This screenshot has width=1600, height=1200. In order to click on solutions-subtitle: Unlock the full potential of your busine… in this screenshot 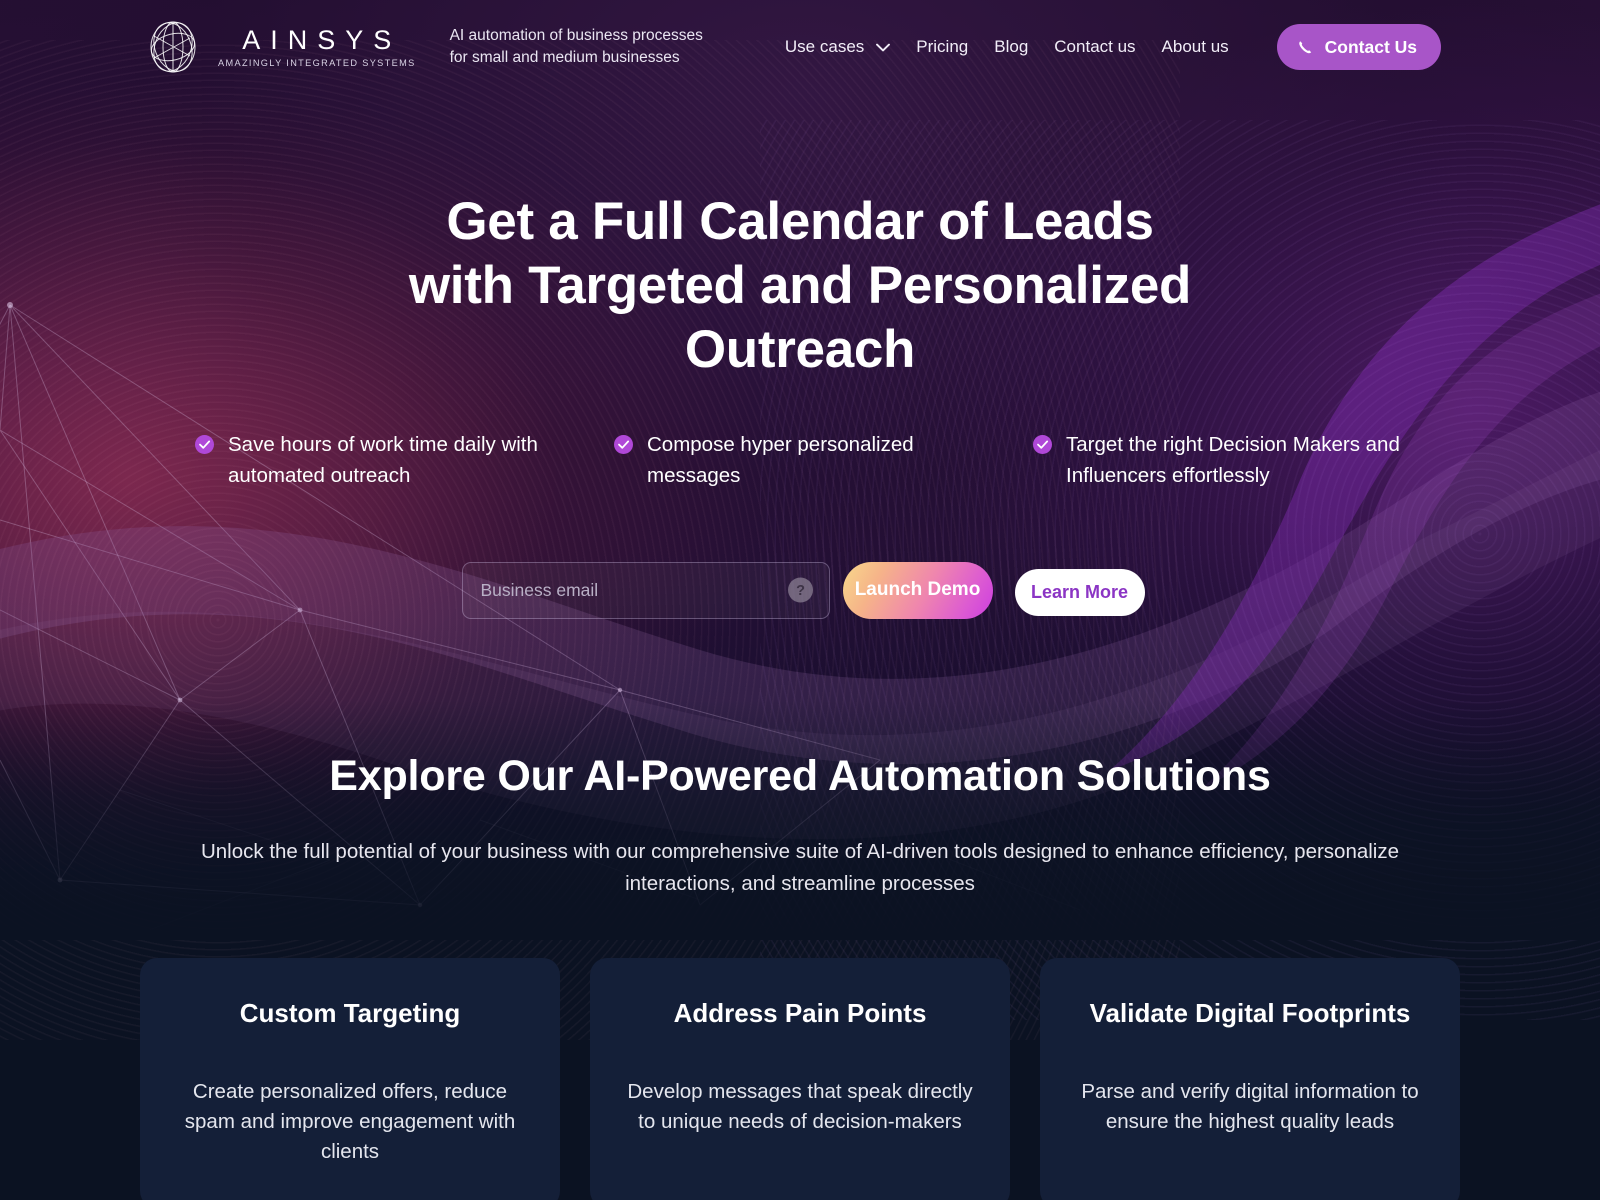, I will do `click(800, 867)`.